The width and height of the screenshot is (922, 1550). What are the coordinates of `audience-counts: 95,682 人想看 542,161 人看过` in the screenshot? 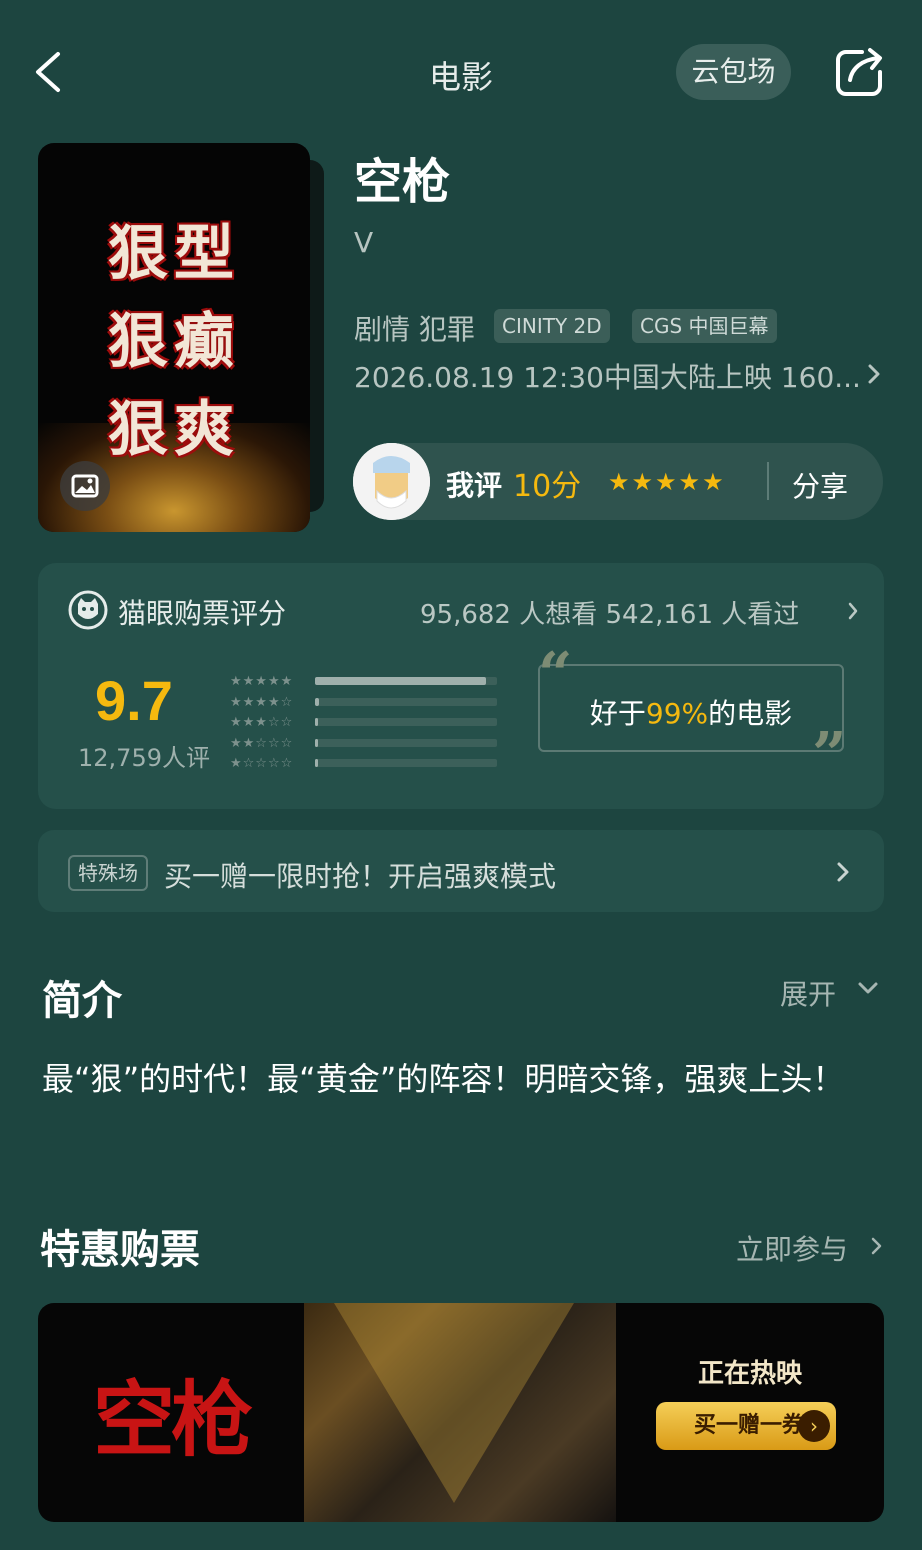 It's located at (609, 612).